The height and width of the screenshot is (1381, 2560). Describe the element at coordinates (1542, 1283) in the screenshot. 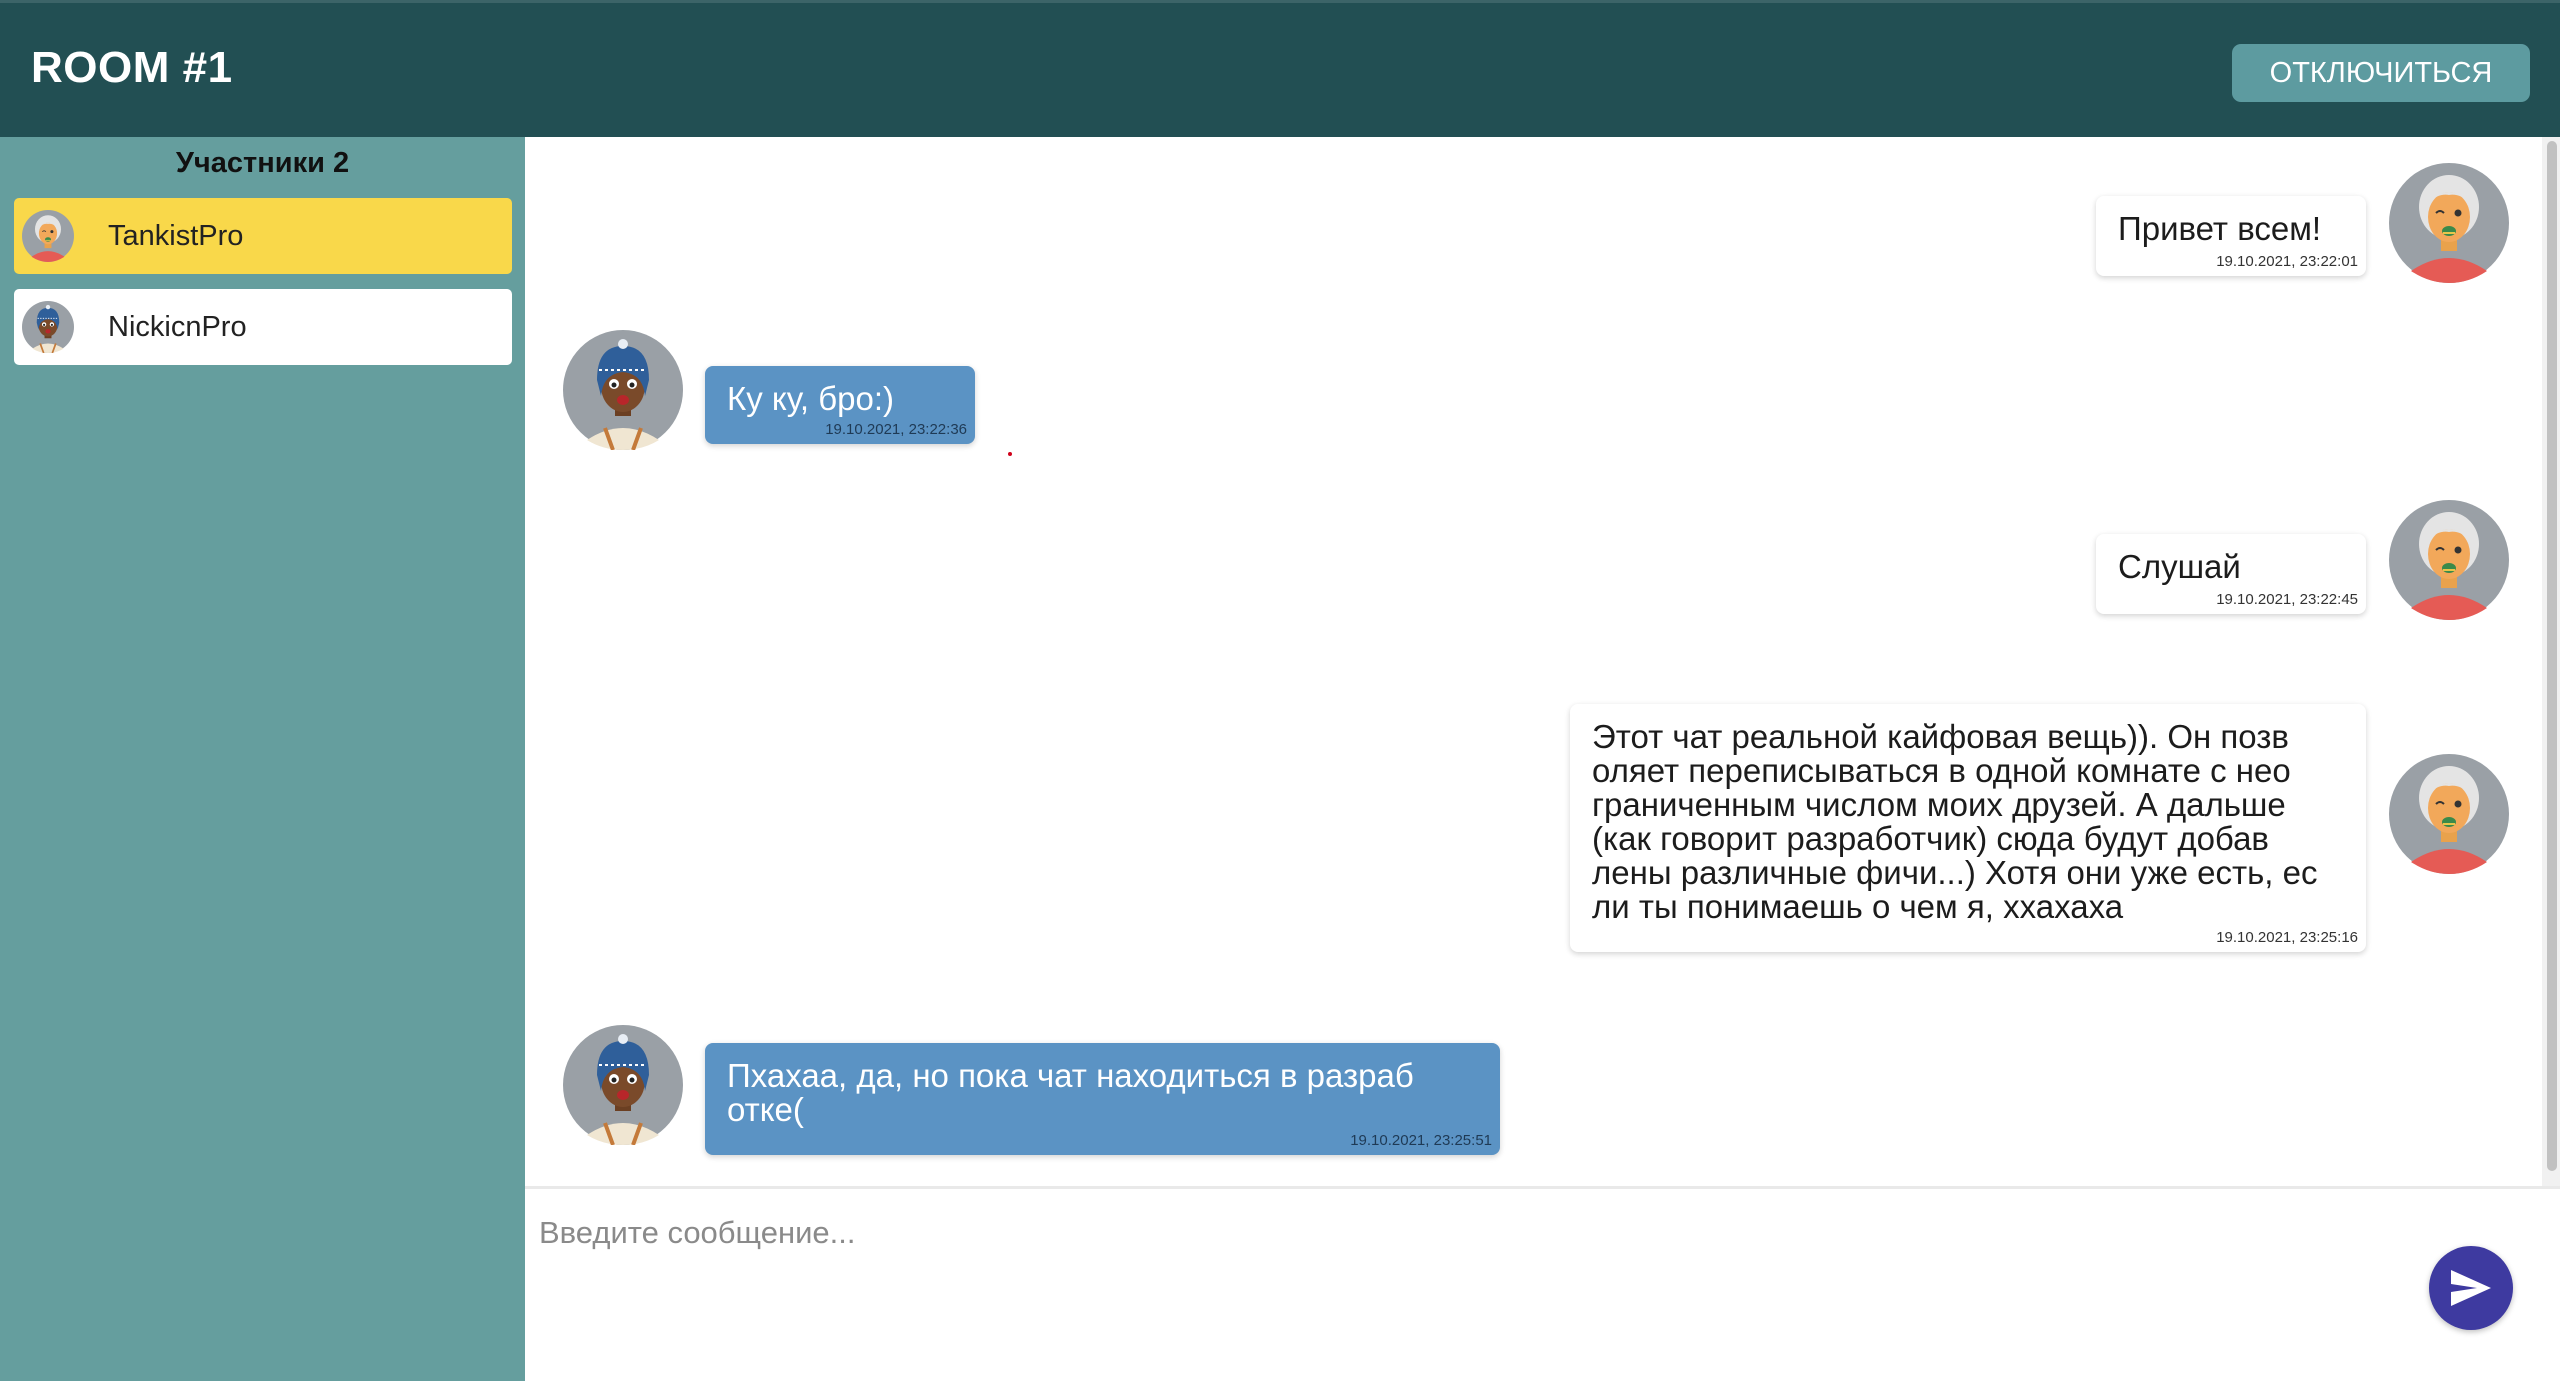

I see `composer` at that location.